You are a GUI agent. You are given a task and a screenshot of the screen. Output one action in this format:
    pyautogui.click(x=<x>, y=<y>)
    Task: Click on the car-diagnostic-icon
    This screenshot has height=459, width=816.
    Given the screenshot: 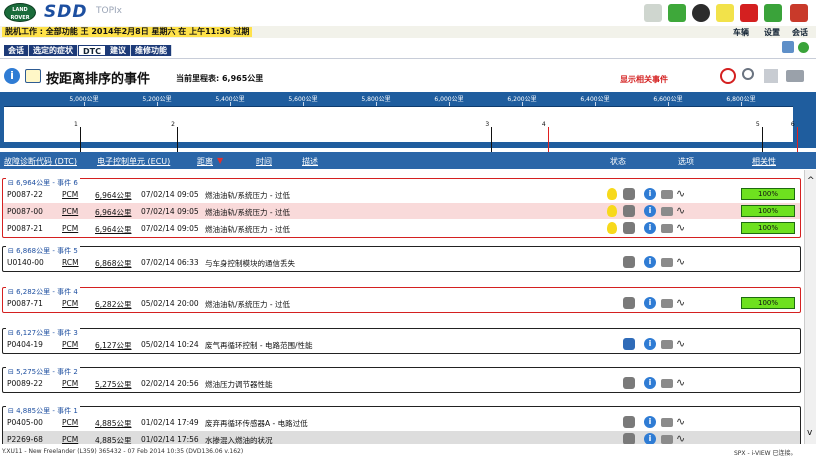 What is the action you would take?
    pyautogui.click(x=653, y=13)
    